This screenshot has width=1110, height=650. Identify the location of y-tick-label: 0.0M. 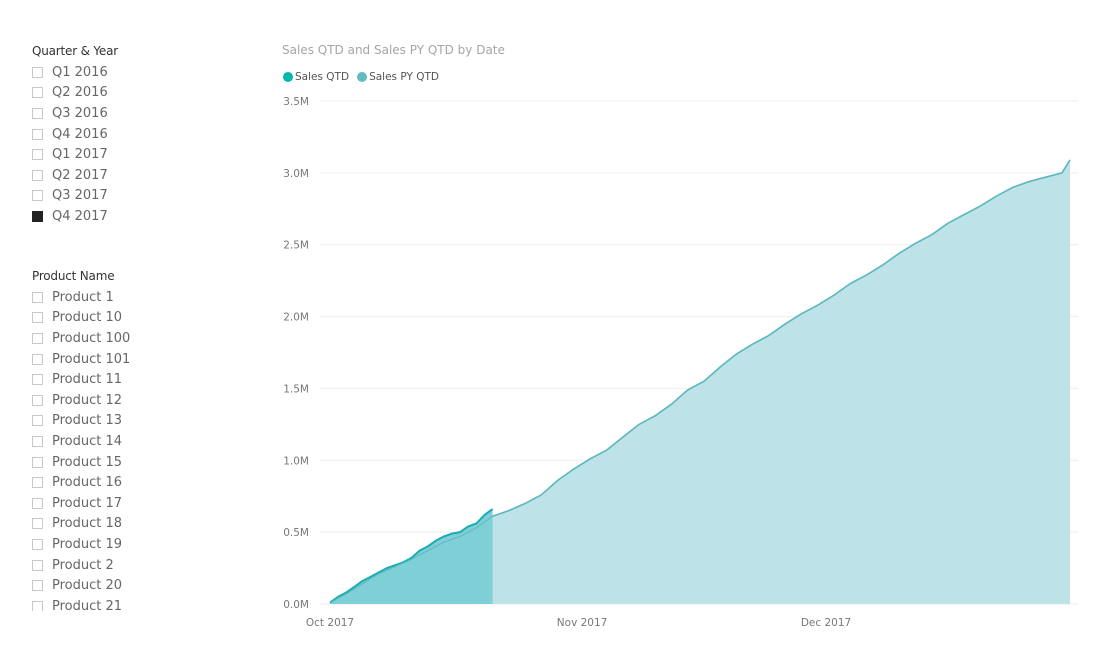
(296, 605).